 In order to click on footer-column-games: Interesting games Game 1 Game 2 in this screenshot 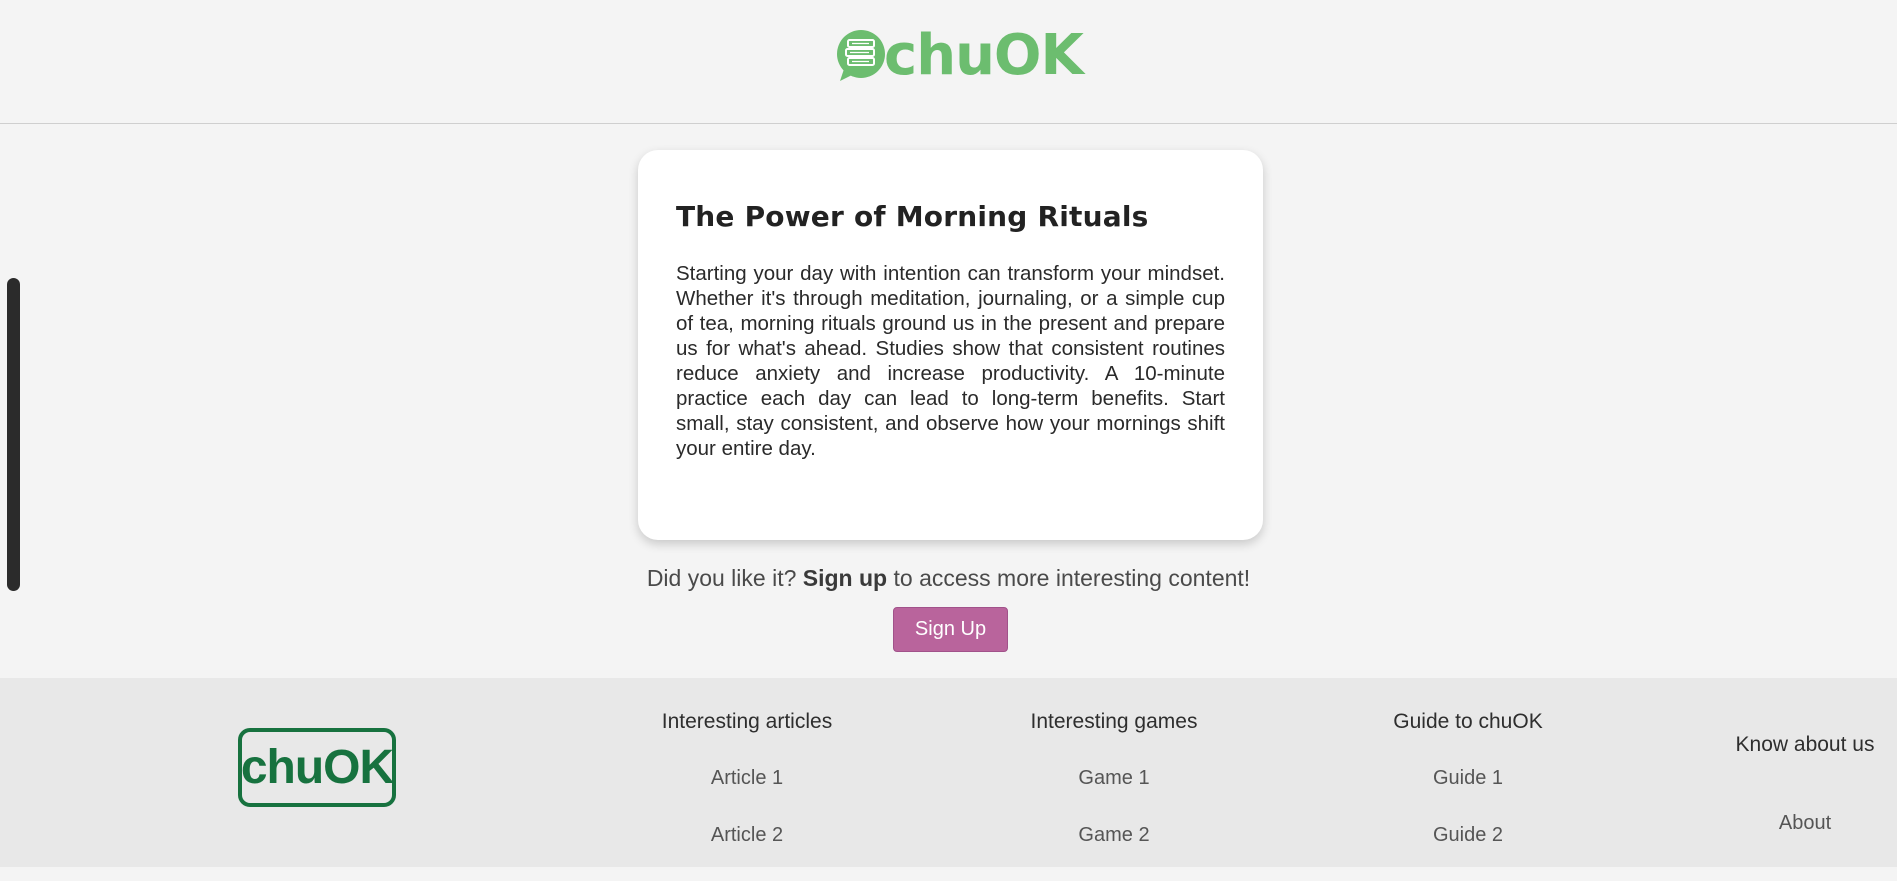, I will do `click(1114, 795)`.